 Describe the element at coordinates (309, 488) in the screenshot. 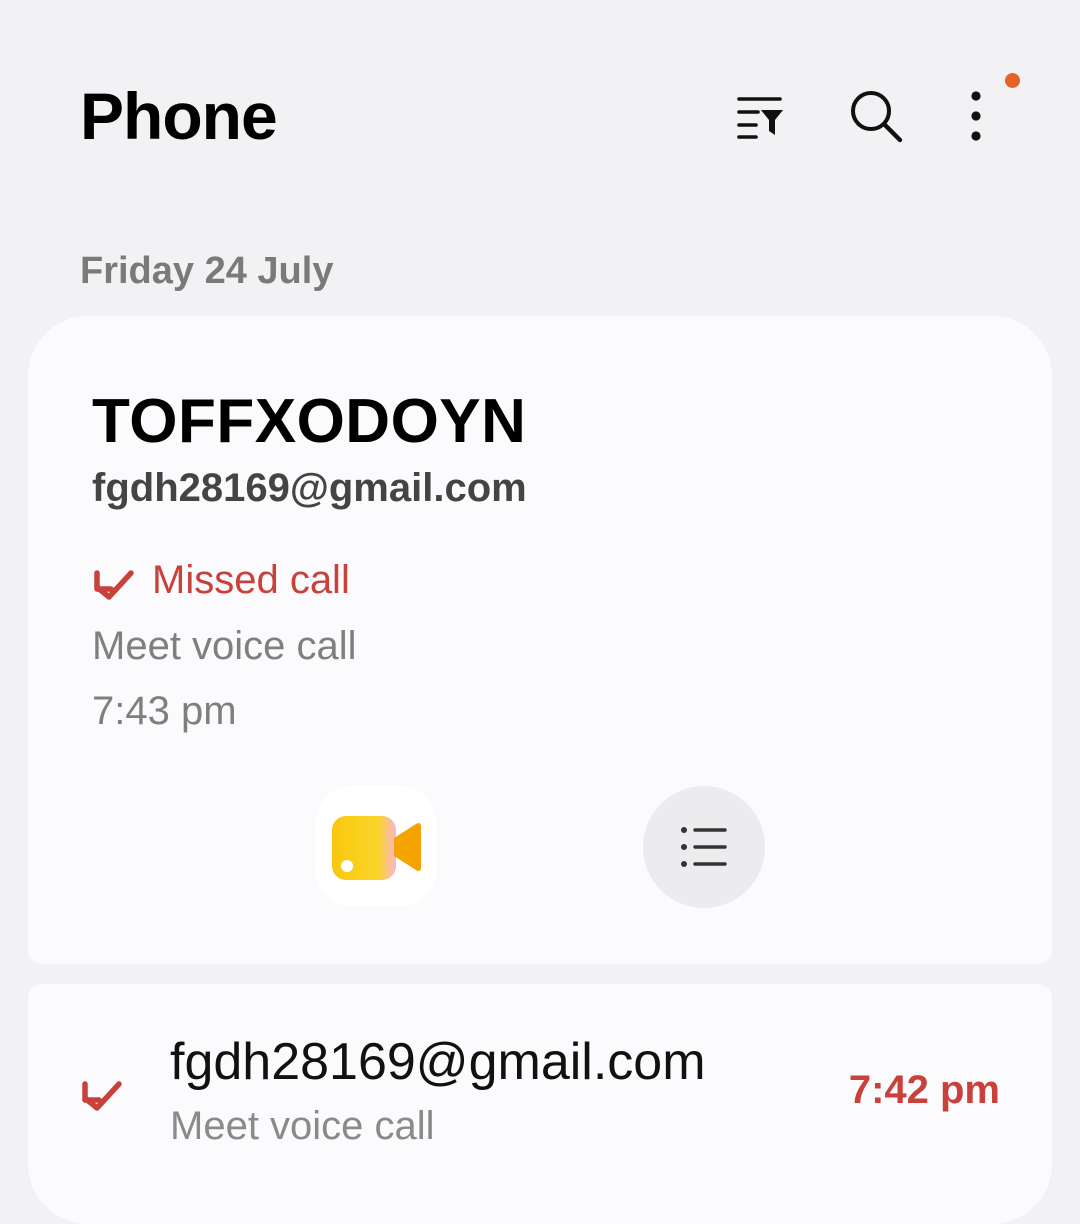

I see `contact-email: fgdh28169@gmail.com` at that location.